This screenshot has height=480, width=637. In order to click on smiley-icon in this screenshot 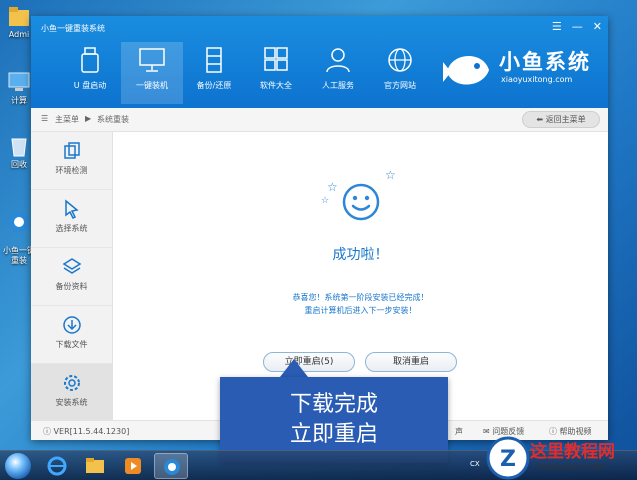, I will do `click(361, 202)`.